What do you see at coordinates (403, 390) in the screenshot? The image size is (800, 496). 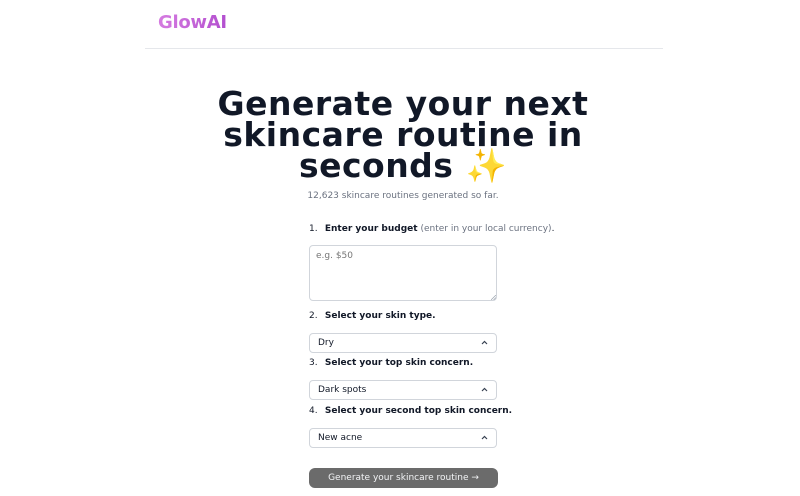 I see `top-concern-select: Dark spots` at bounding box center [403, 390].